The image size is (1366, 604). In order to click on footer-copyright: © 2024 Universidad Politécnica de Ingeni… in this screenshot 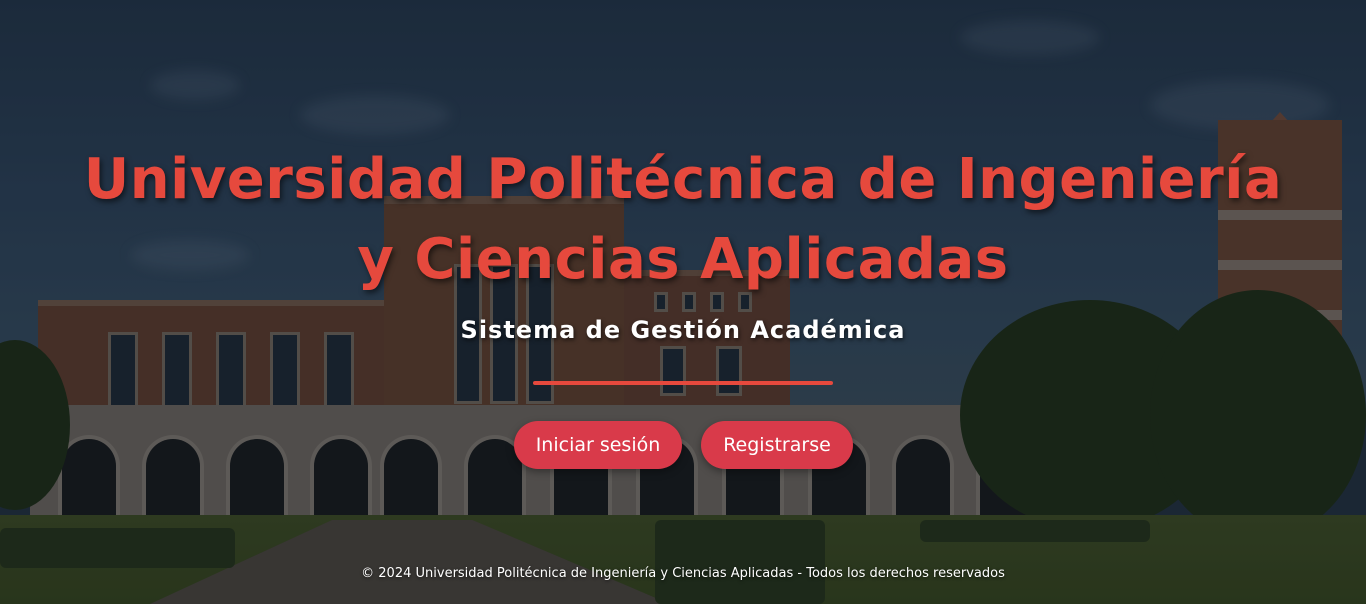, I will do `click(683, 573)`.